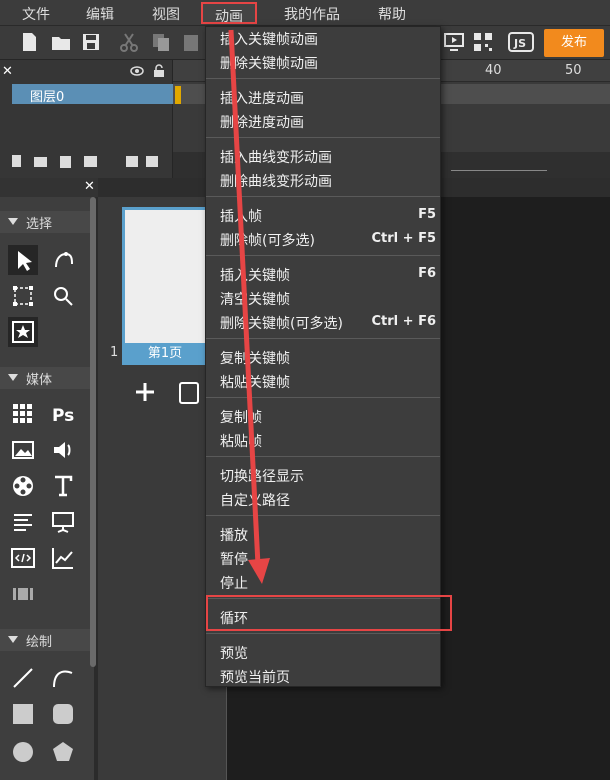 The width and height of the screenshot is (610, 780). I want to click on publish-button: 发布, so click(574, 43).